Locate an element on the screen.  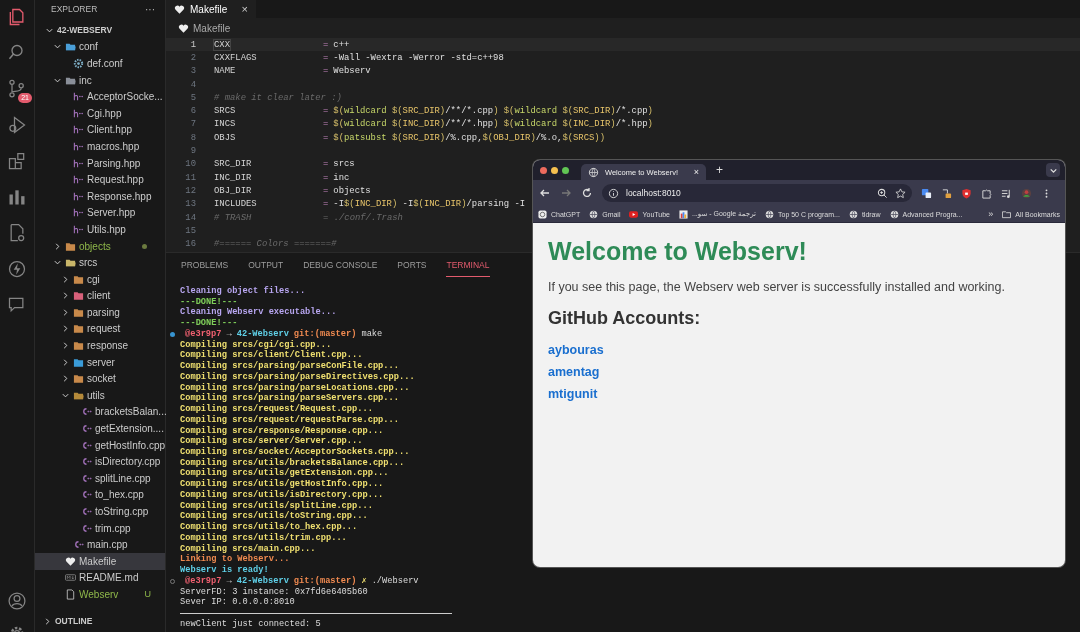
branch-icon is located at coordinates (17, 89).